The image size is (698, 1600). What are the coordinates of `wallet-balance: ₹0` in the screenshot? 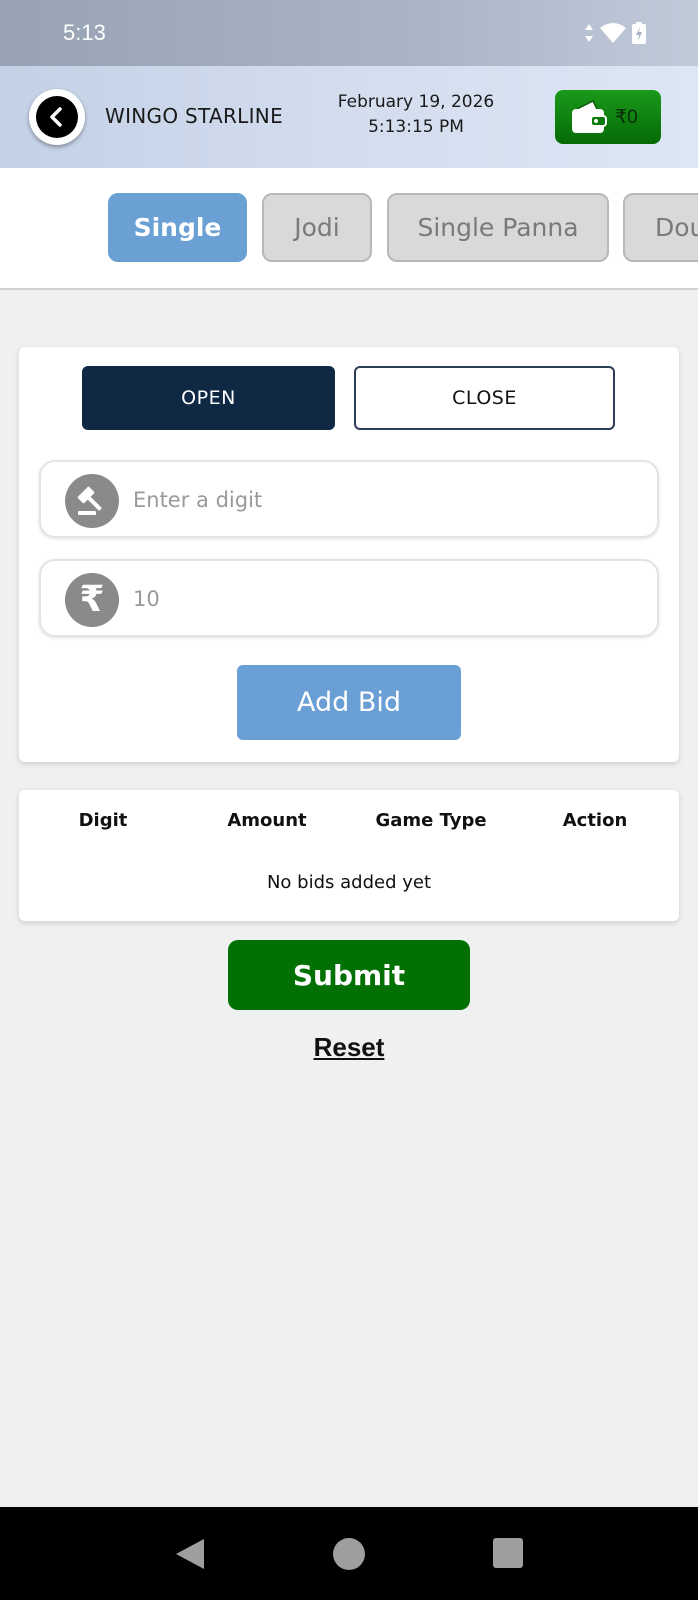 It's located at (626, 117).